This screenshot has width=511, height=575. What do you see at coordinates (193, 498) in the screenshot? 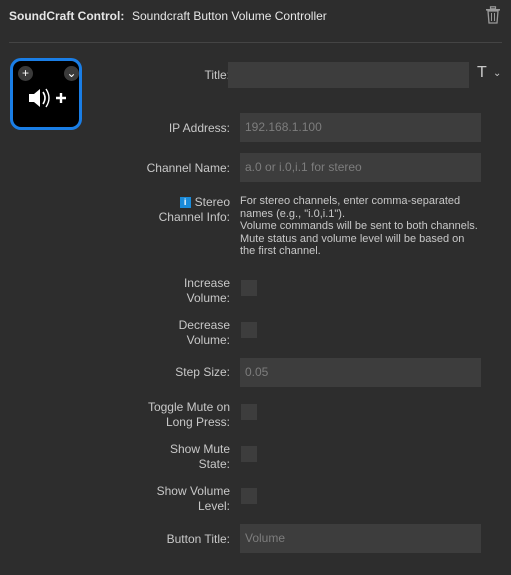
I see `show-volume-level-label: Show Volume Level:` at bounding box center [193, 498].